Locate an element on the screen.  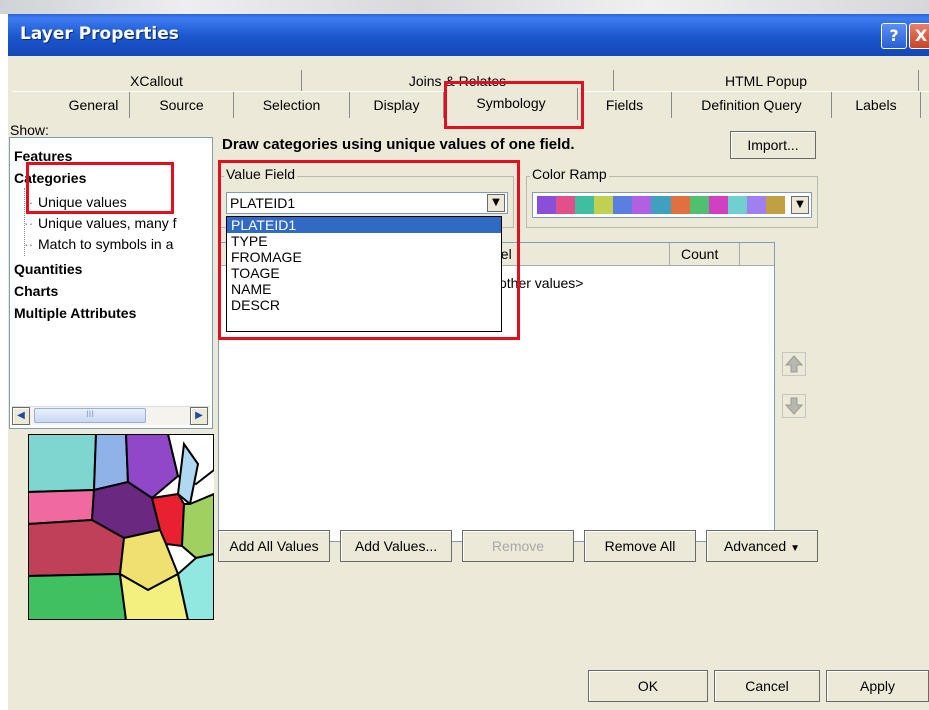
advanced-label: Advanced is located at coordinates (755, 546).